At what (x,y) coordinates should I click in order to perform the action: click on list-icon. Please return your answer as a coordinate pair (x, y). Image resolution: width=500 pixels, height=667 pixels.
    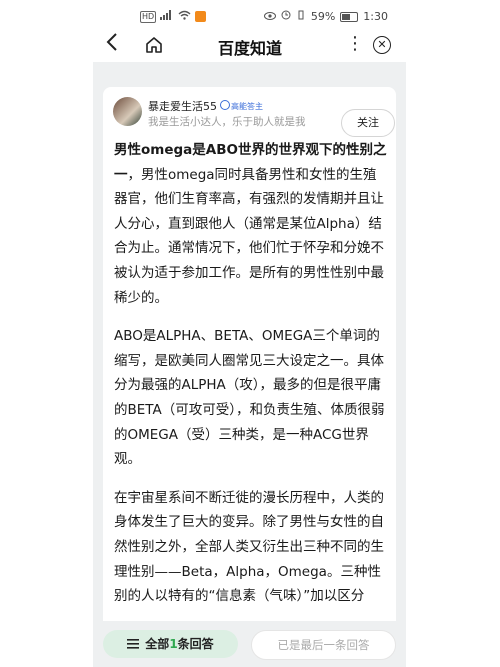
    Looking at the image, I should click on (133, 645).